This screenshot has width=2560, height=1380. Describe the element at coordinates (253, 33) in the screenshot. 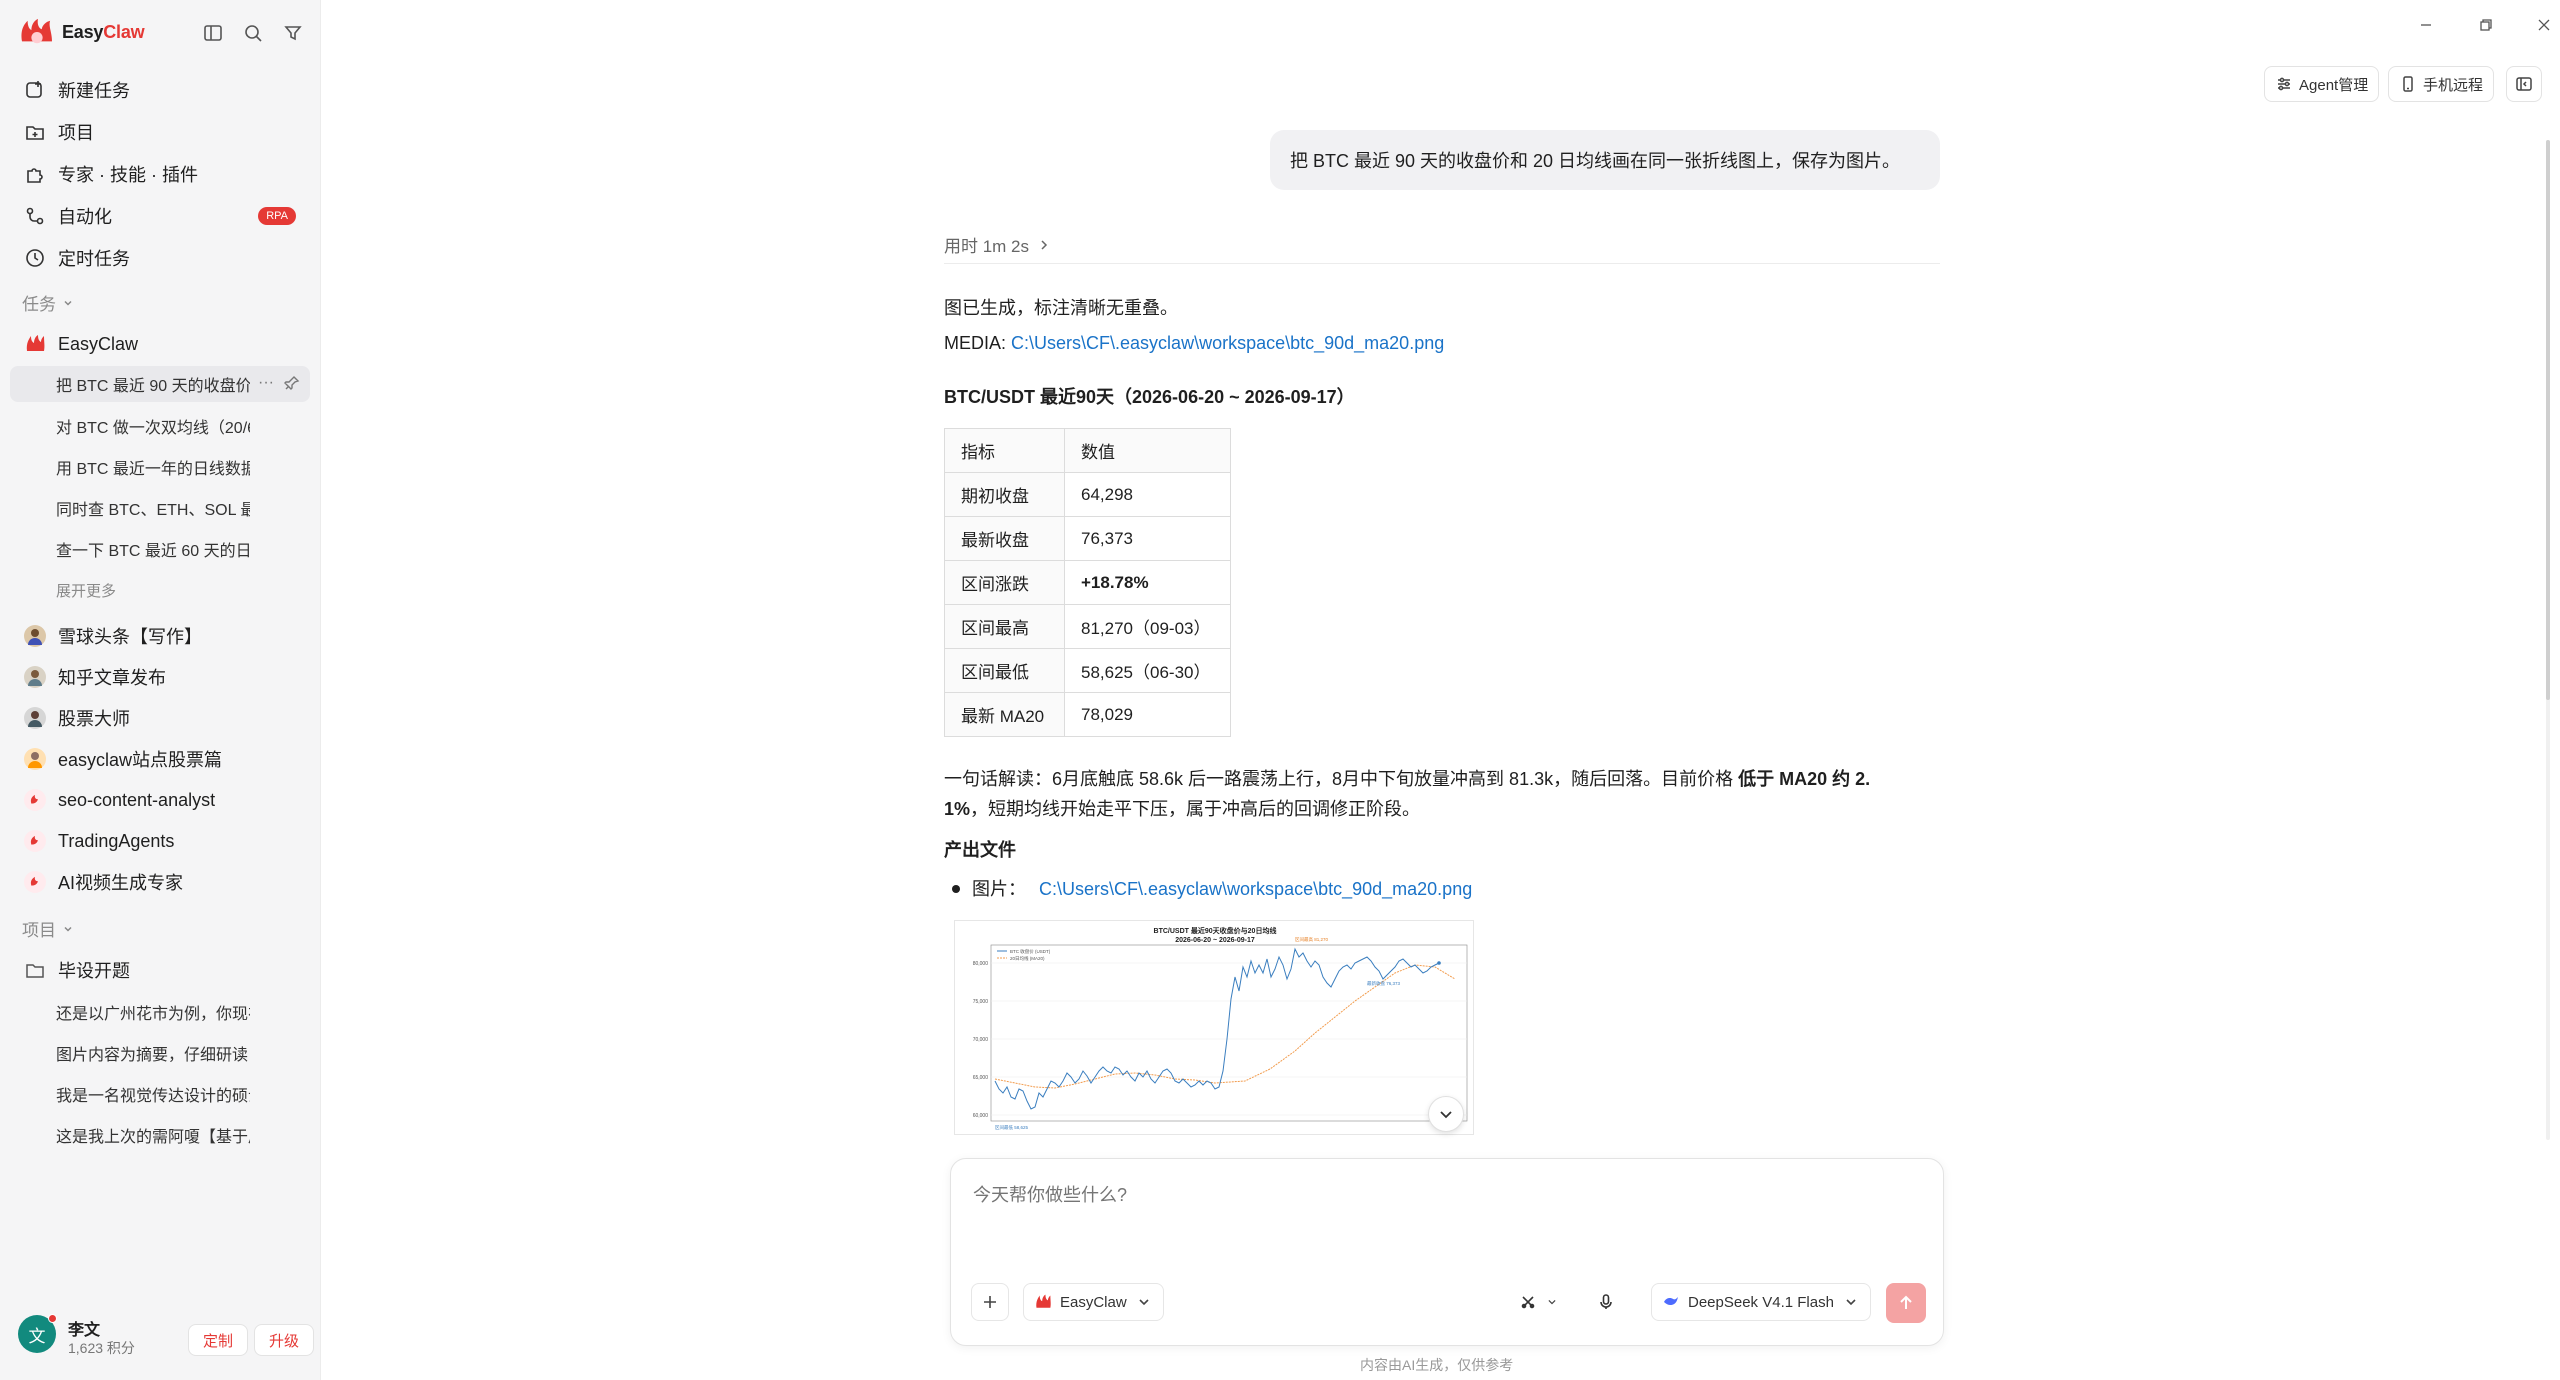

I see `search-icon` at that location.